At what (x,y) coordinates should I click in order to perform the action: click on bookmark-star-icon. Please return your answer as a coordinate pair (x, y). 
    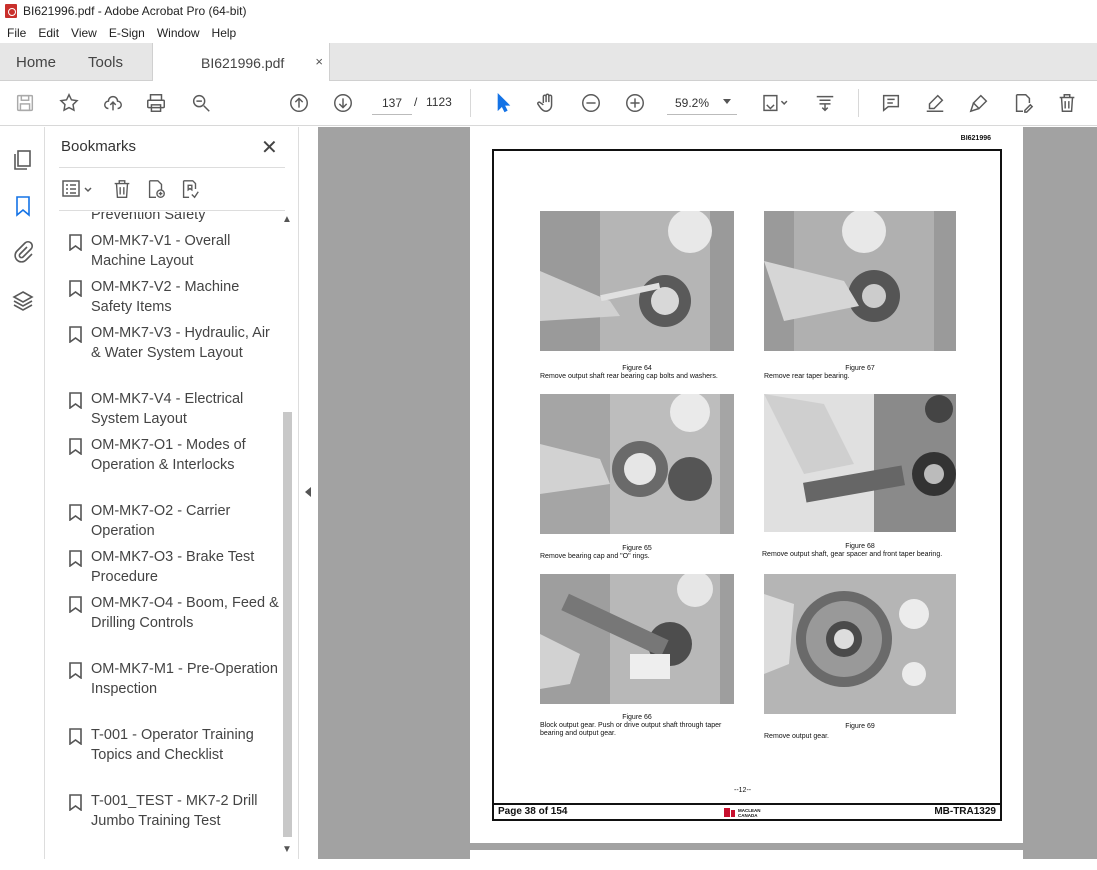
    Looking at the image, I should click on (69, 103).